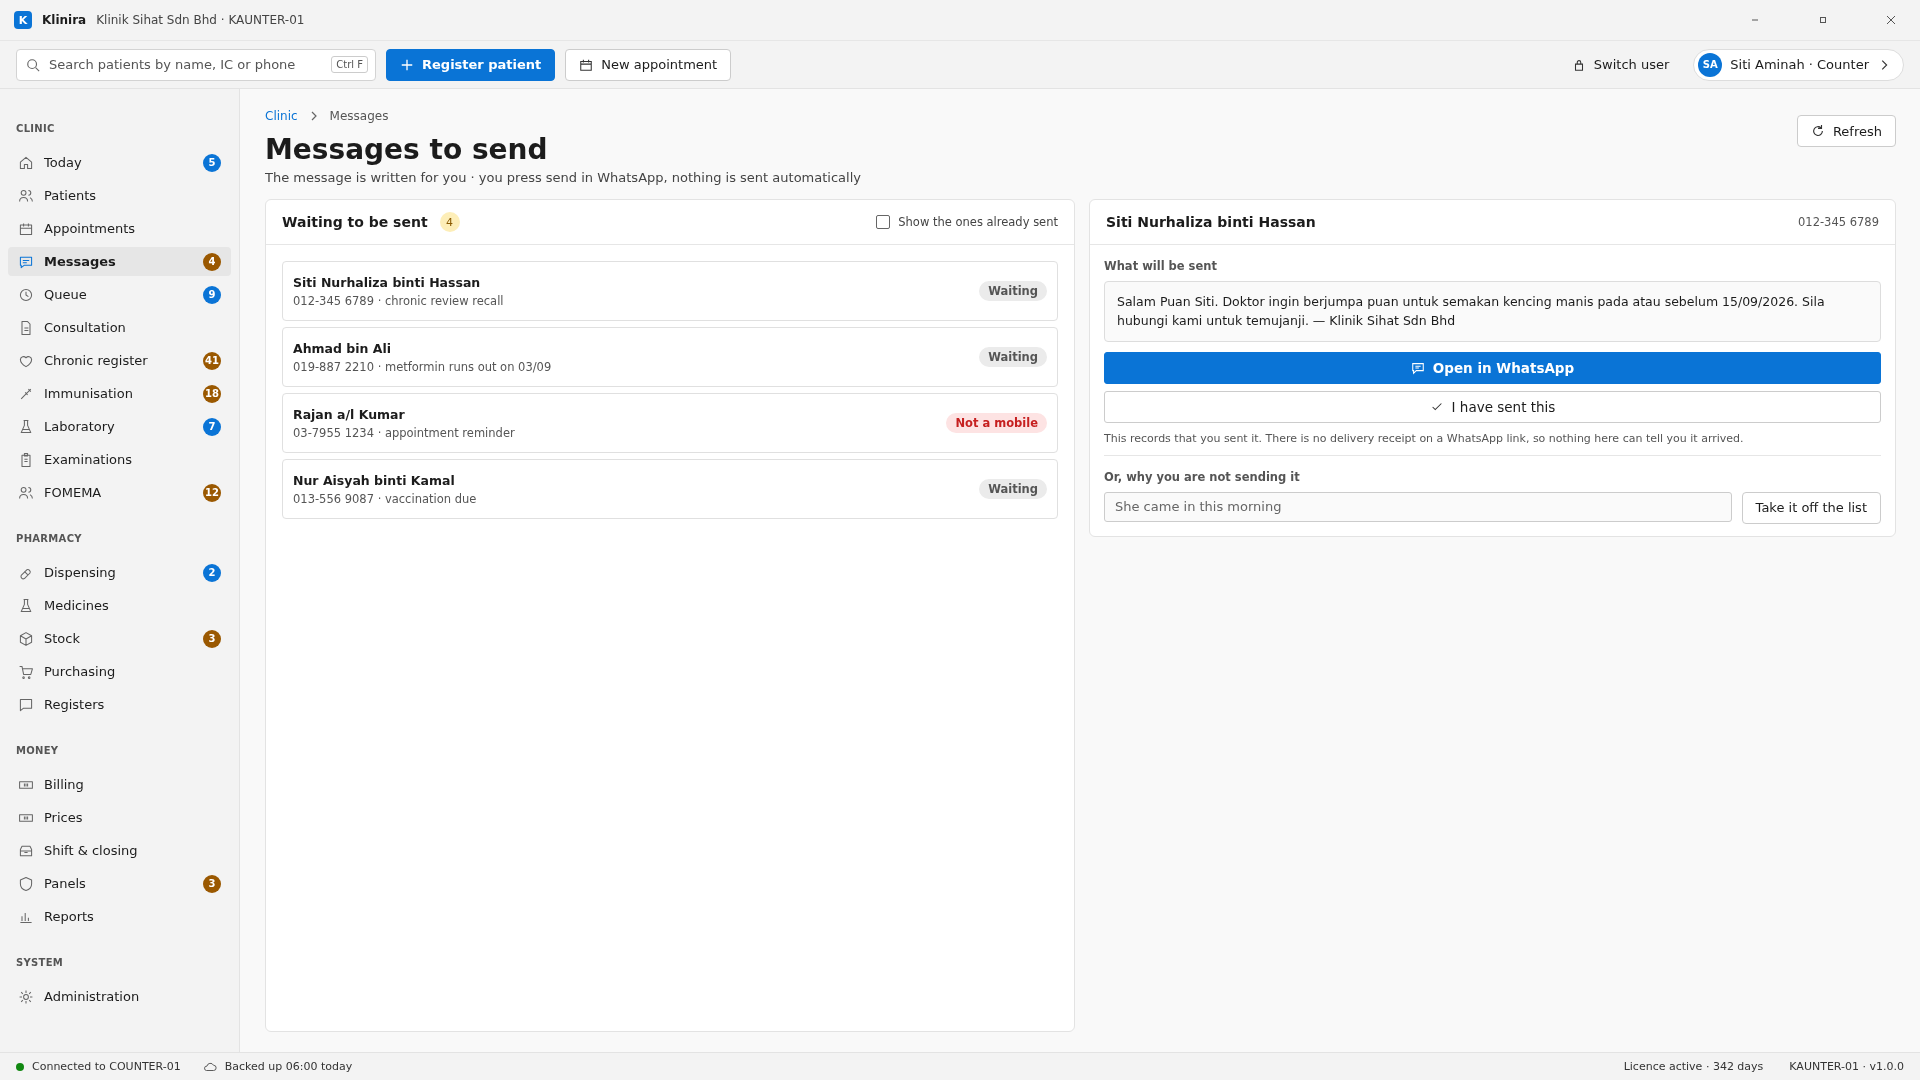 The image size is (1920, 1080). What do you see at coordinates (1492, 367) in the screenshot?
I see `open-whatsapp-button: Open in WhatsApp` at bounding box center [1492, 367].